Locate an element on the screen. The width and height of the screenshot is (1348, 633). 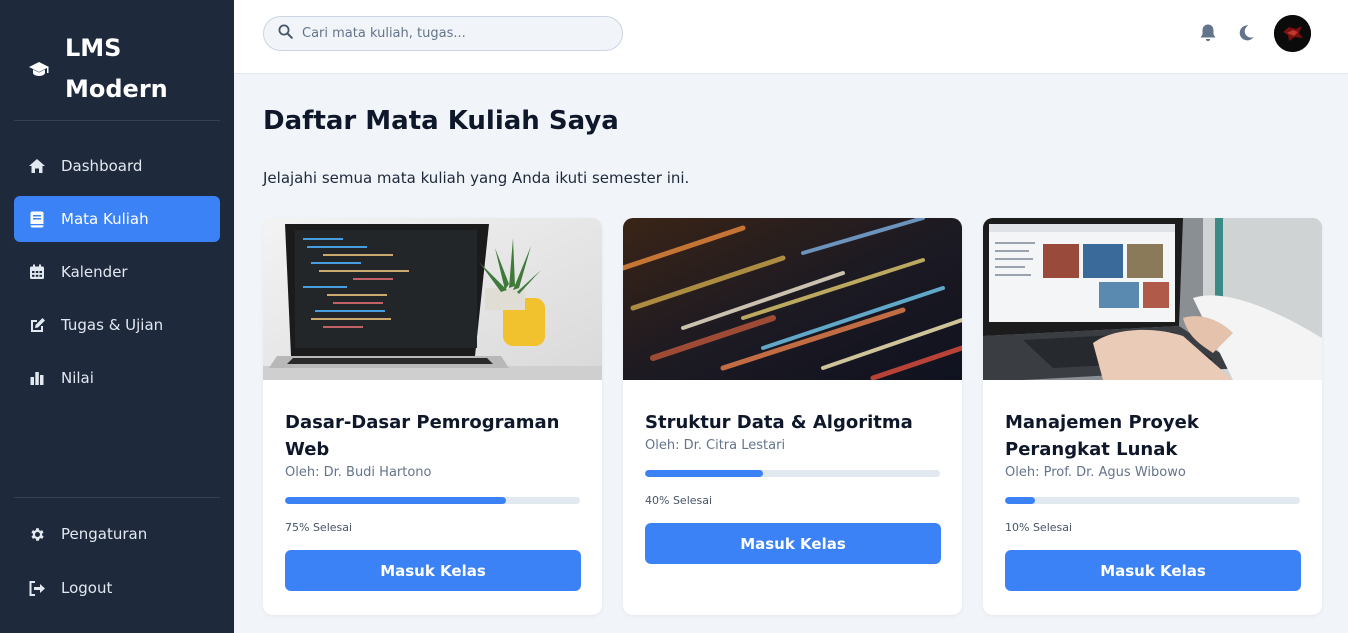
sidebar-item-label: Pengaturan is located at coordinates (104, 534).